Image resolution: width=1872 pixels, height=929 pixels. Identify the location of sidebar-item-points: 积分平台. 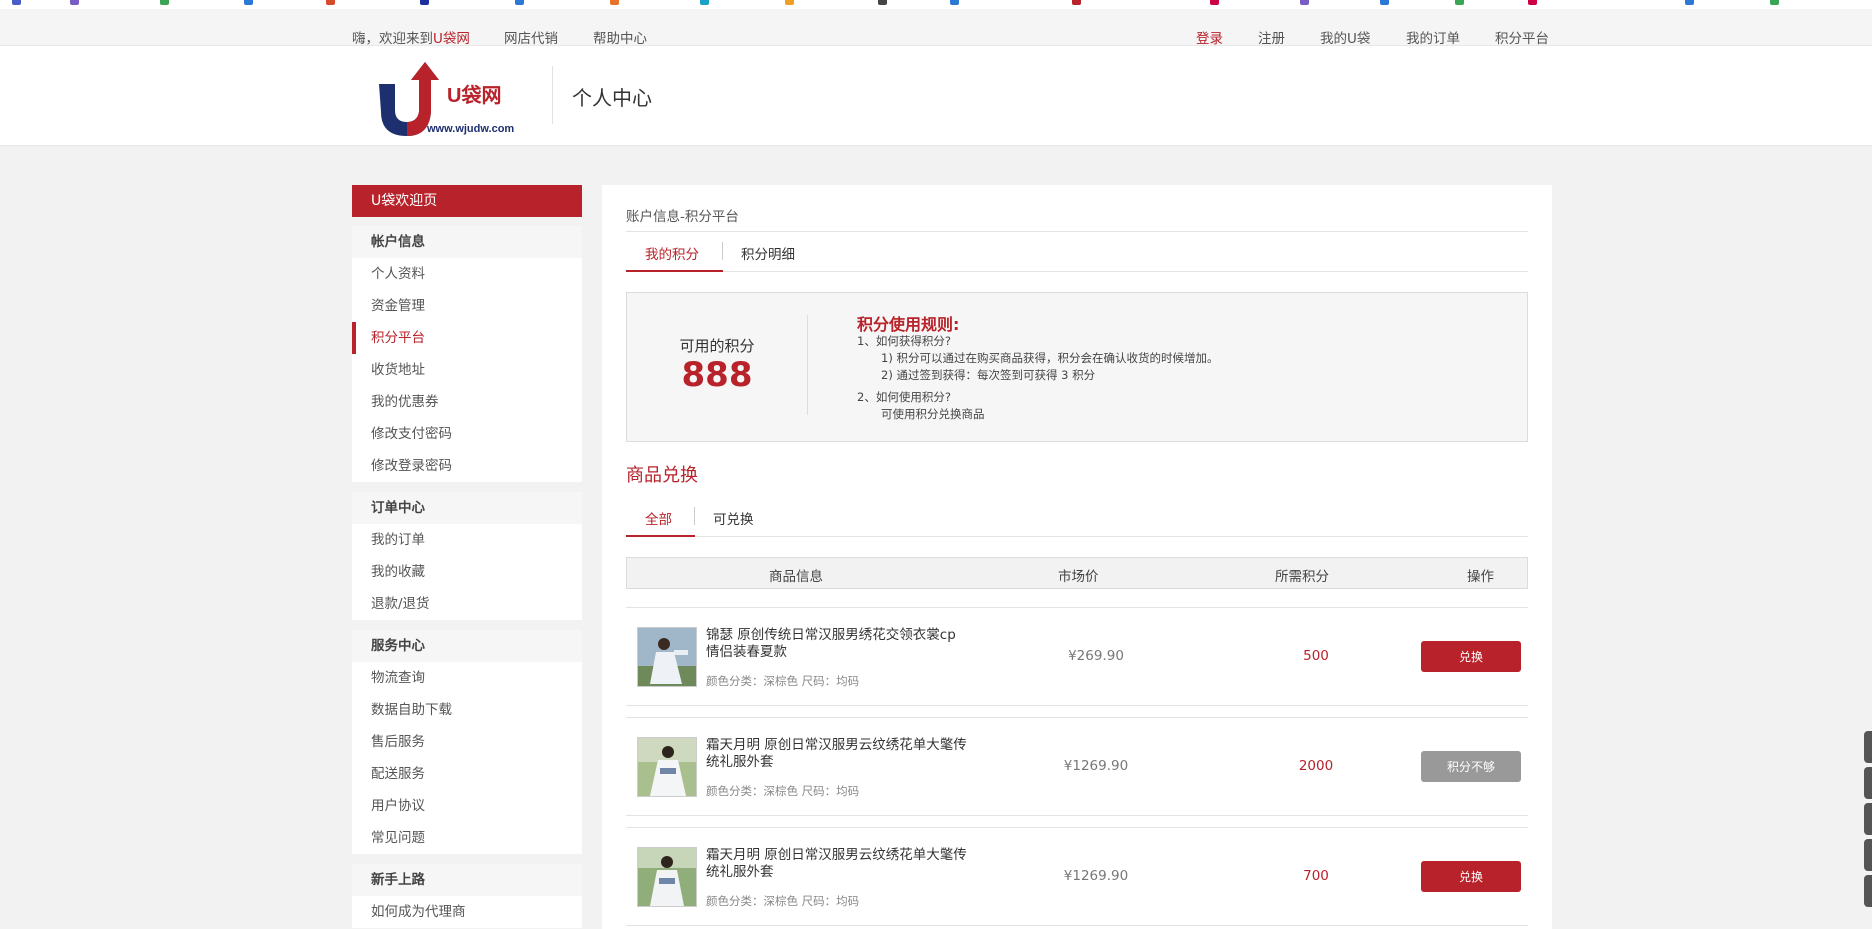
(467, 338).